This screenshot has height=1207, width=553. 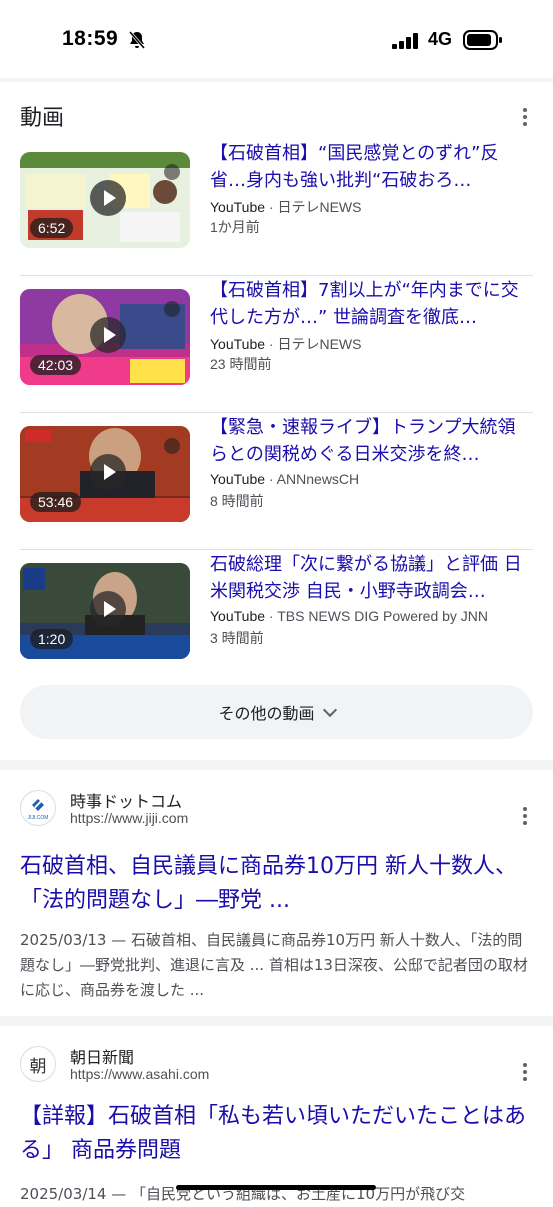 What do you see at coordinates (241, 364) in the screenshot?
I see `video-age: 23 時間前` at bounding box center [241, 364].